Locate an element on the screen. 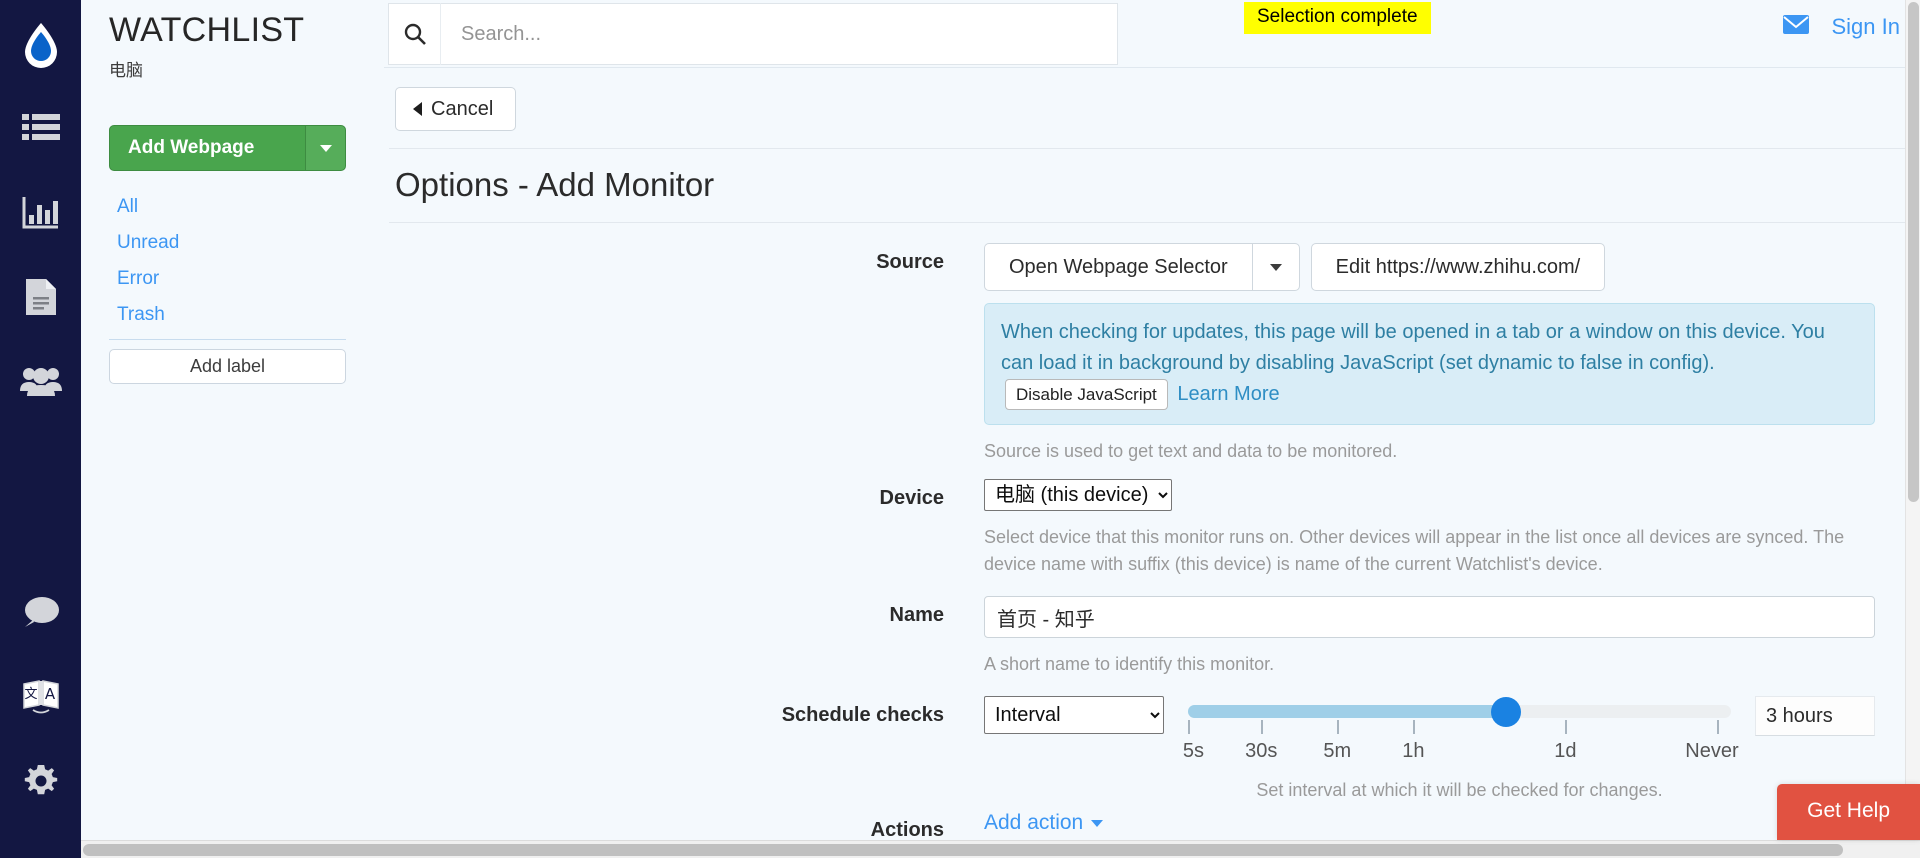 This screenshot has height=858, width=1920. search-icon is located at coordinates (415, 34).